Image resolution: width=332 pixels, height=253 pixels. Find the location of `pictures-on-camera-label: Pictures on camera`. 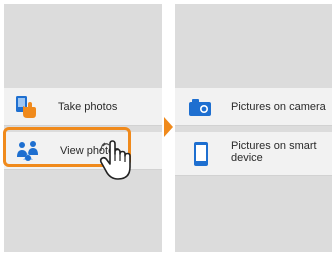

pictures-on-camera-label: Pictures on camera is located at coordinates (278, 107).